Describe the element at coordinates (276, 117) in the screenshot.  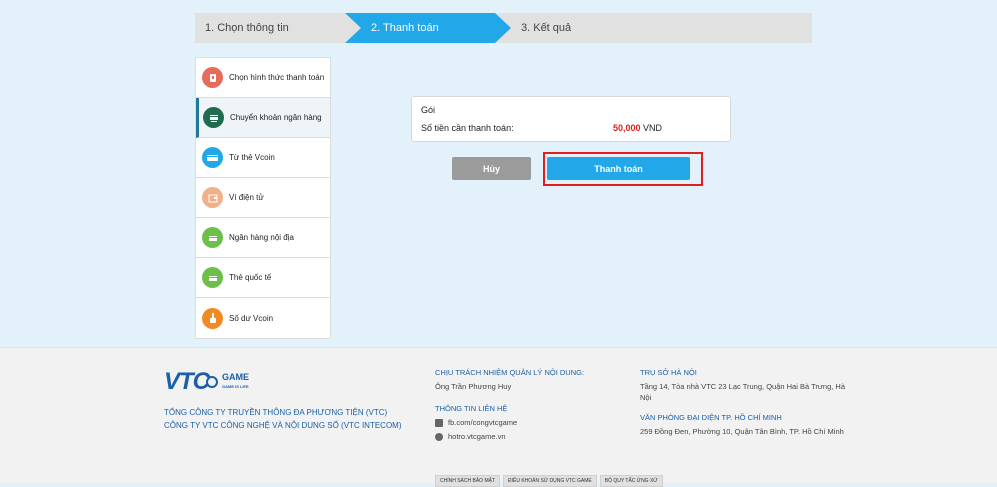
I see `sidebar-item-label: Chuyển khoản ngân hàng` at that location.